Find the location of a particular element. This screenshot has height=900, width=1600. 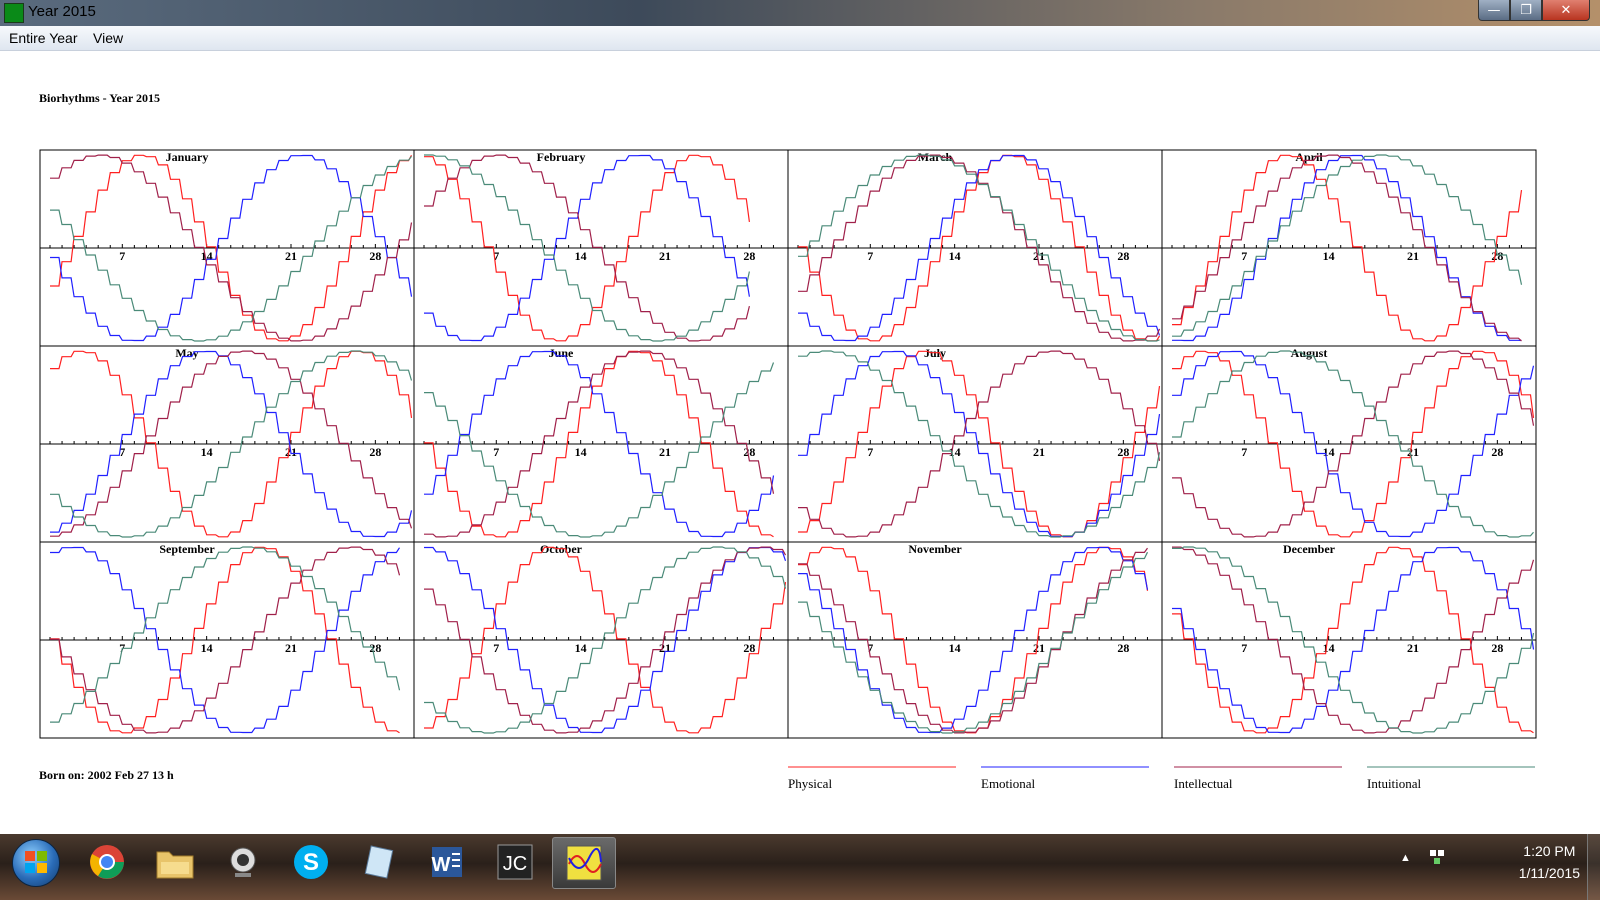

month-label: February is located at coordinates (561, 157).